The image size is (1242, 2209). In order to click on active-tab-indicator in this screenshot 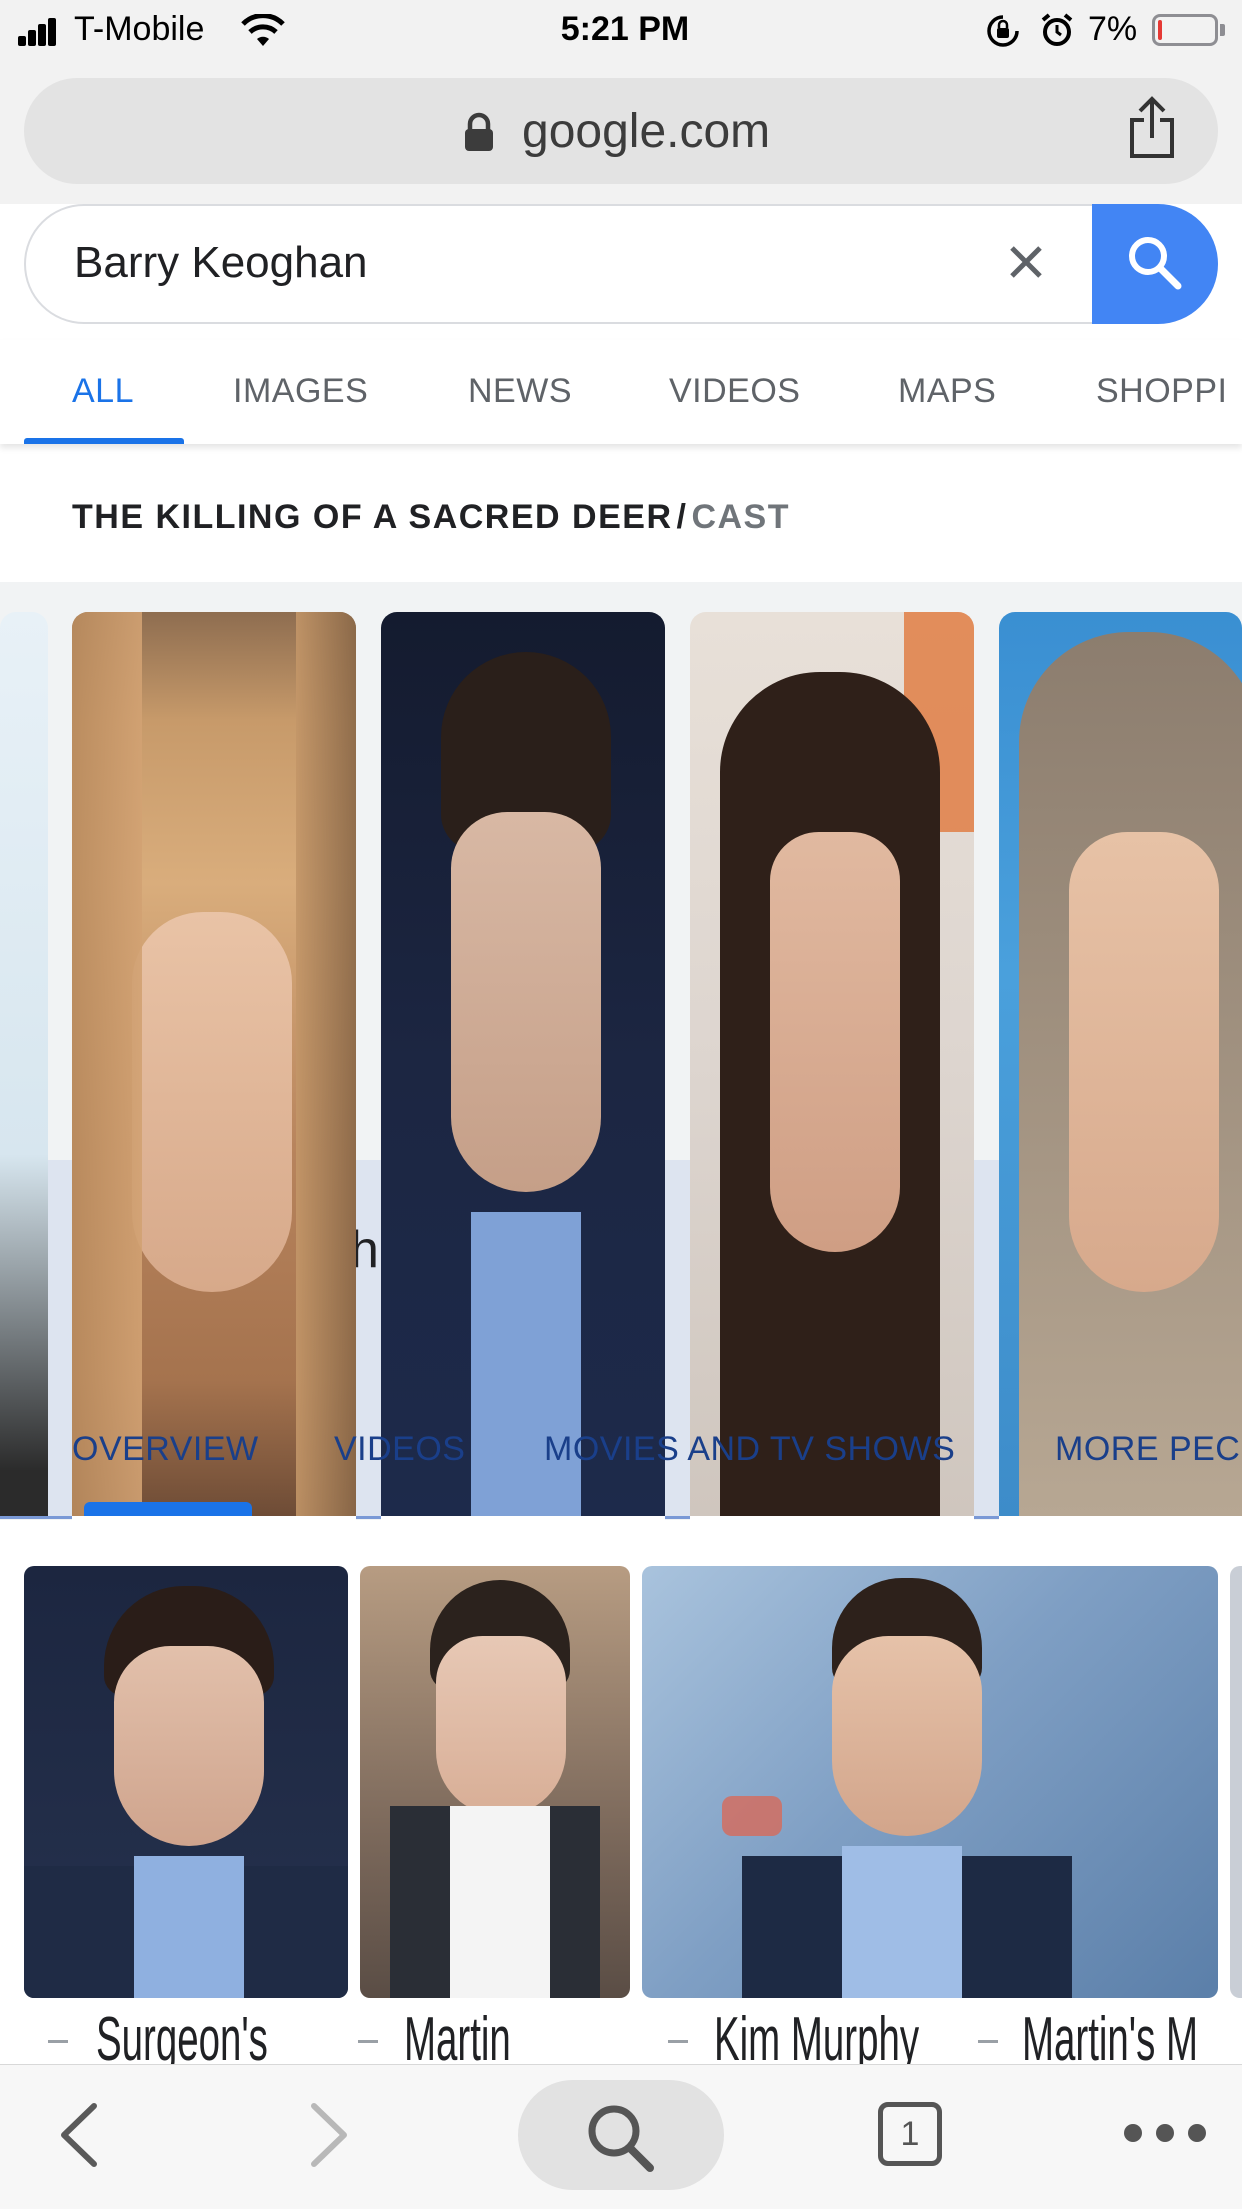, I will do `click(104, 441)`.